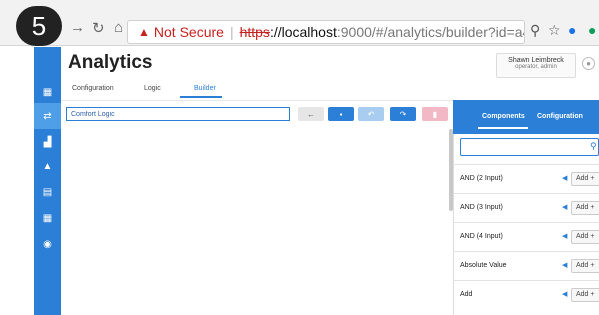  What do you see at coordinates (526, 207) in the screenshot?
I see `list-item: AND (3 Input) ◀ Add +` at bounding box center [526, 207].